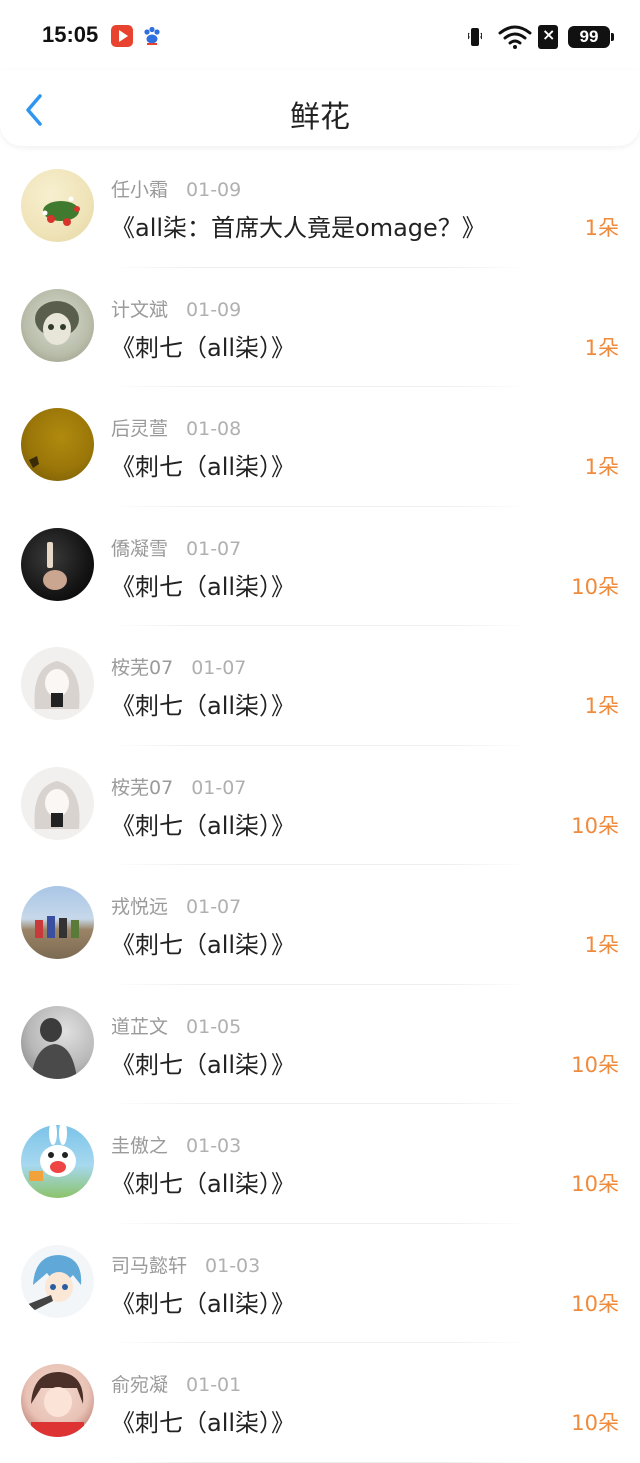 This screenshot has width=640, height=1463. I want to click on list-item: 计文斌 01-09 《刺七（all柒）》 1朵, so click(320, 328).